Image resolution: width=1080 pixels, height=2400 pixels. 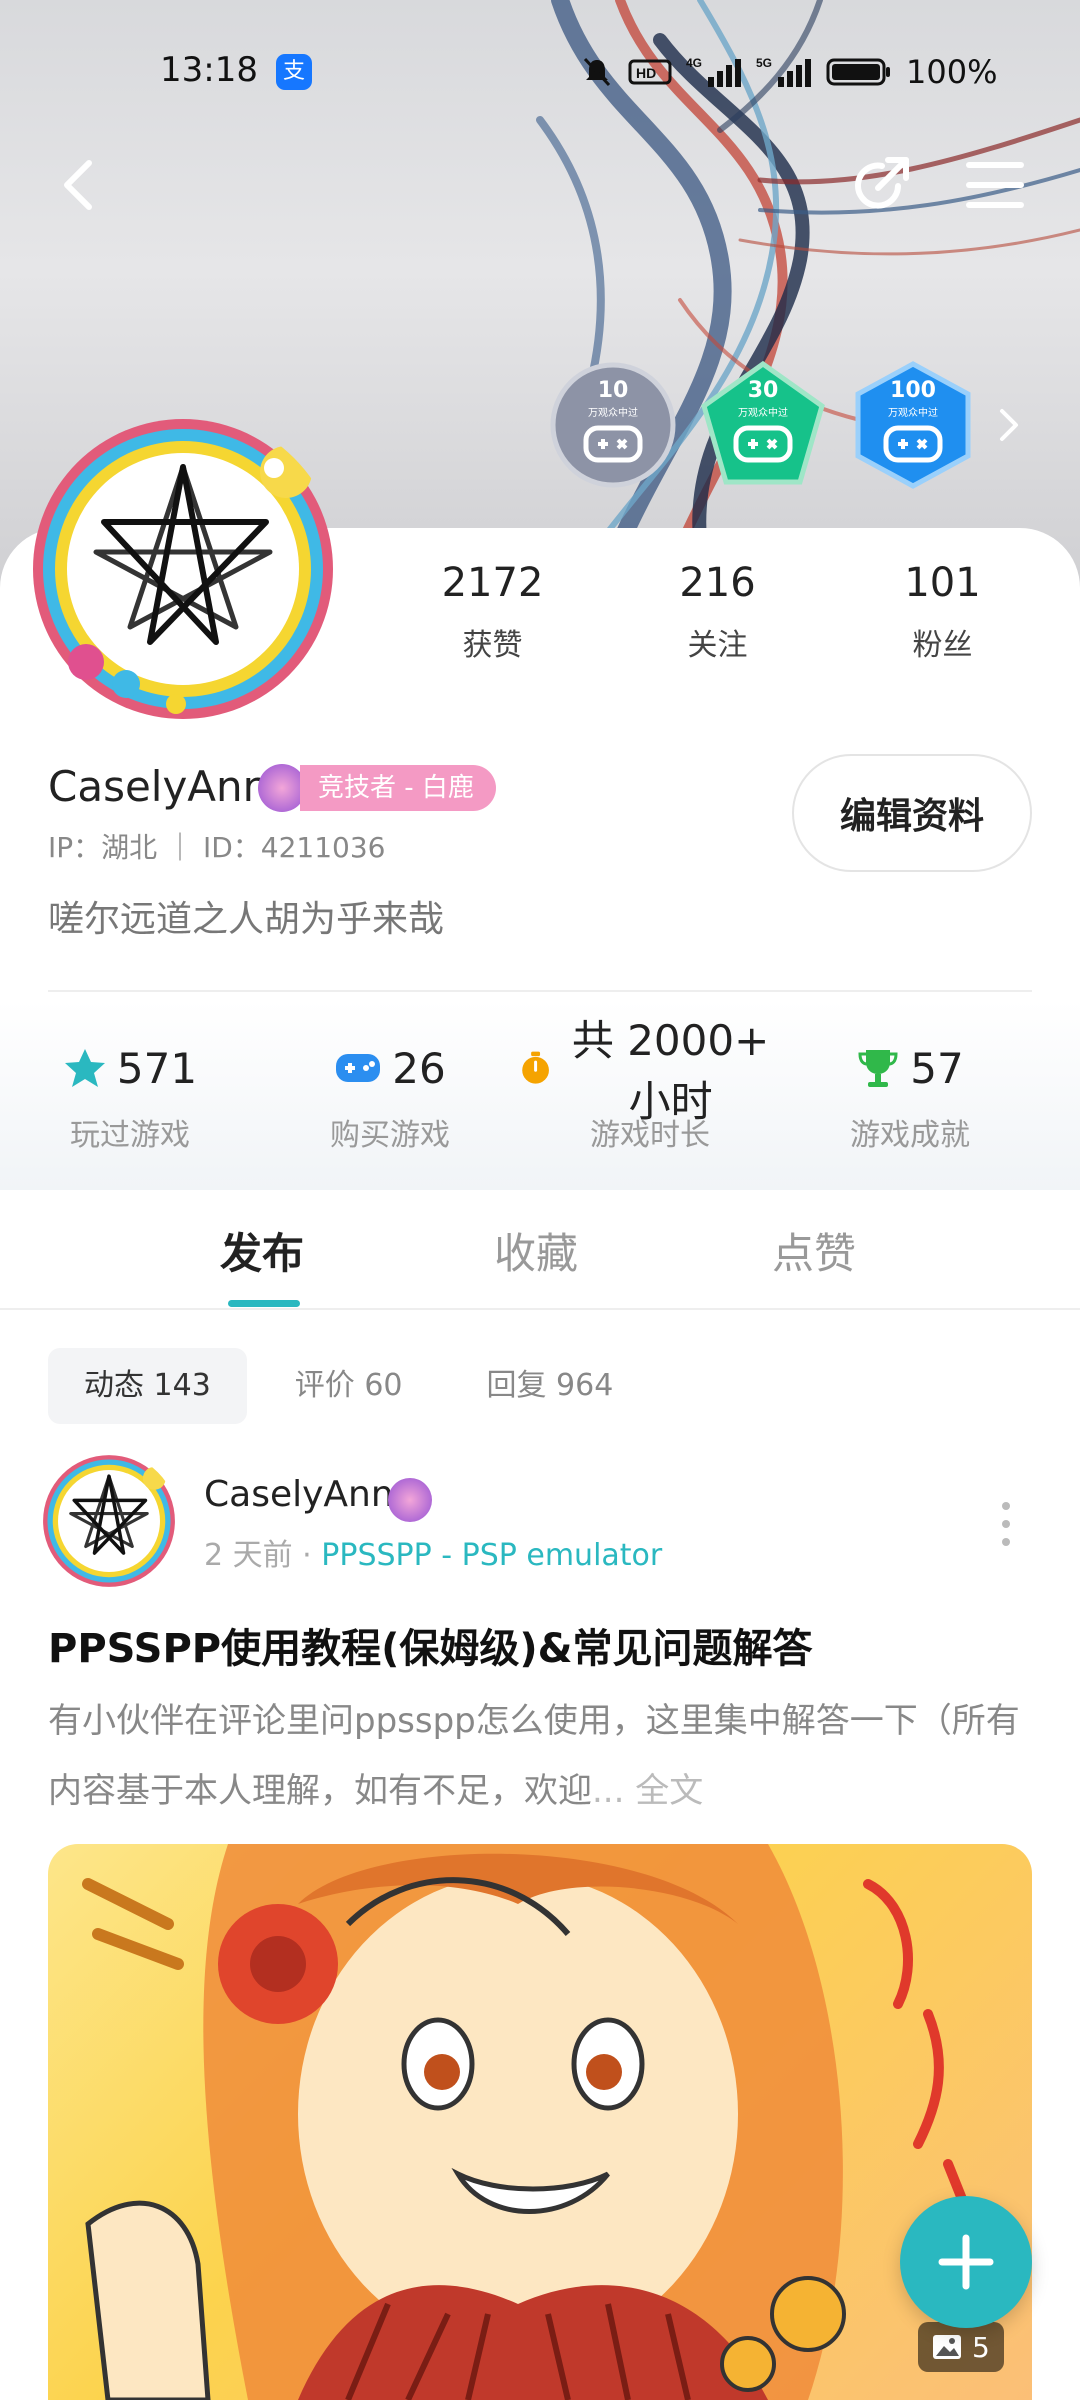 I want to click on played-games-stat: 571 玩过游戏, so click(x=130, y=1097).